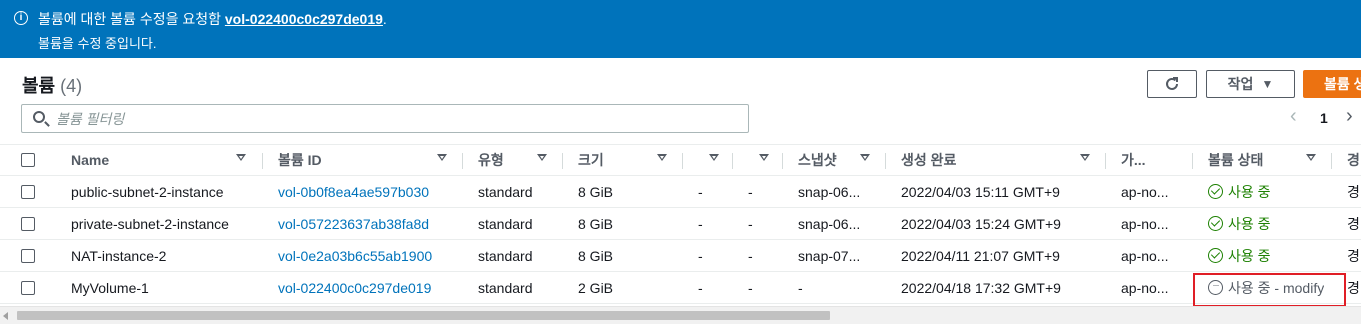 The height and width of the screenshot is (324, 1361). Describe the element at coordinates (980, 191) in the screenshot. I see `cell-created: 2022/04/03 15:11 GMT+9` at that location.